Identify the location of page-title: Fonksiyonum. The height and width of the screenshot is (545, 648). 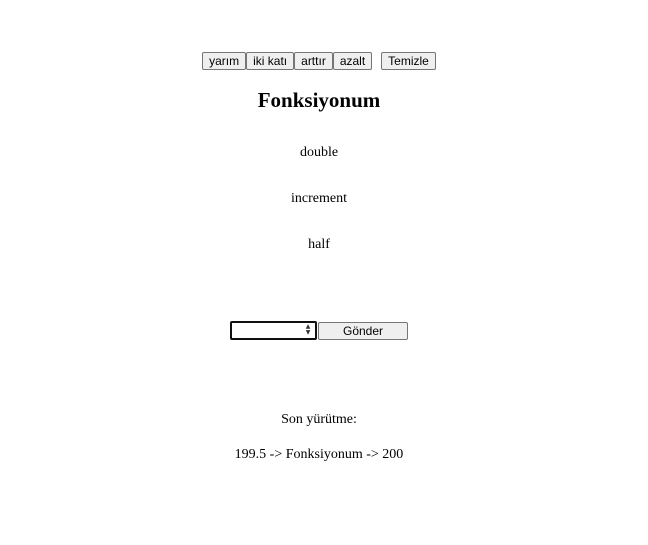
(319, 100).